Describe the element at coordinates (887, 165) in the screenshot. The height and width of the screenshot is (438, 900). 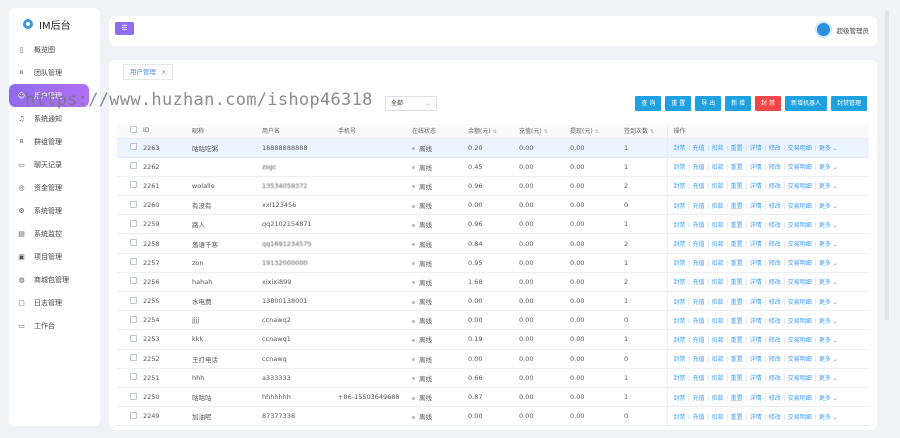
I see `page-scrollbar` at that location.